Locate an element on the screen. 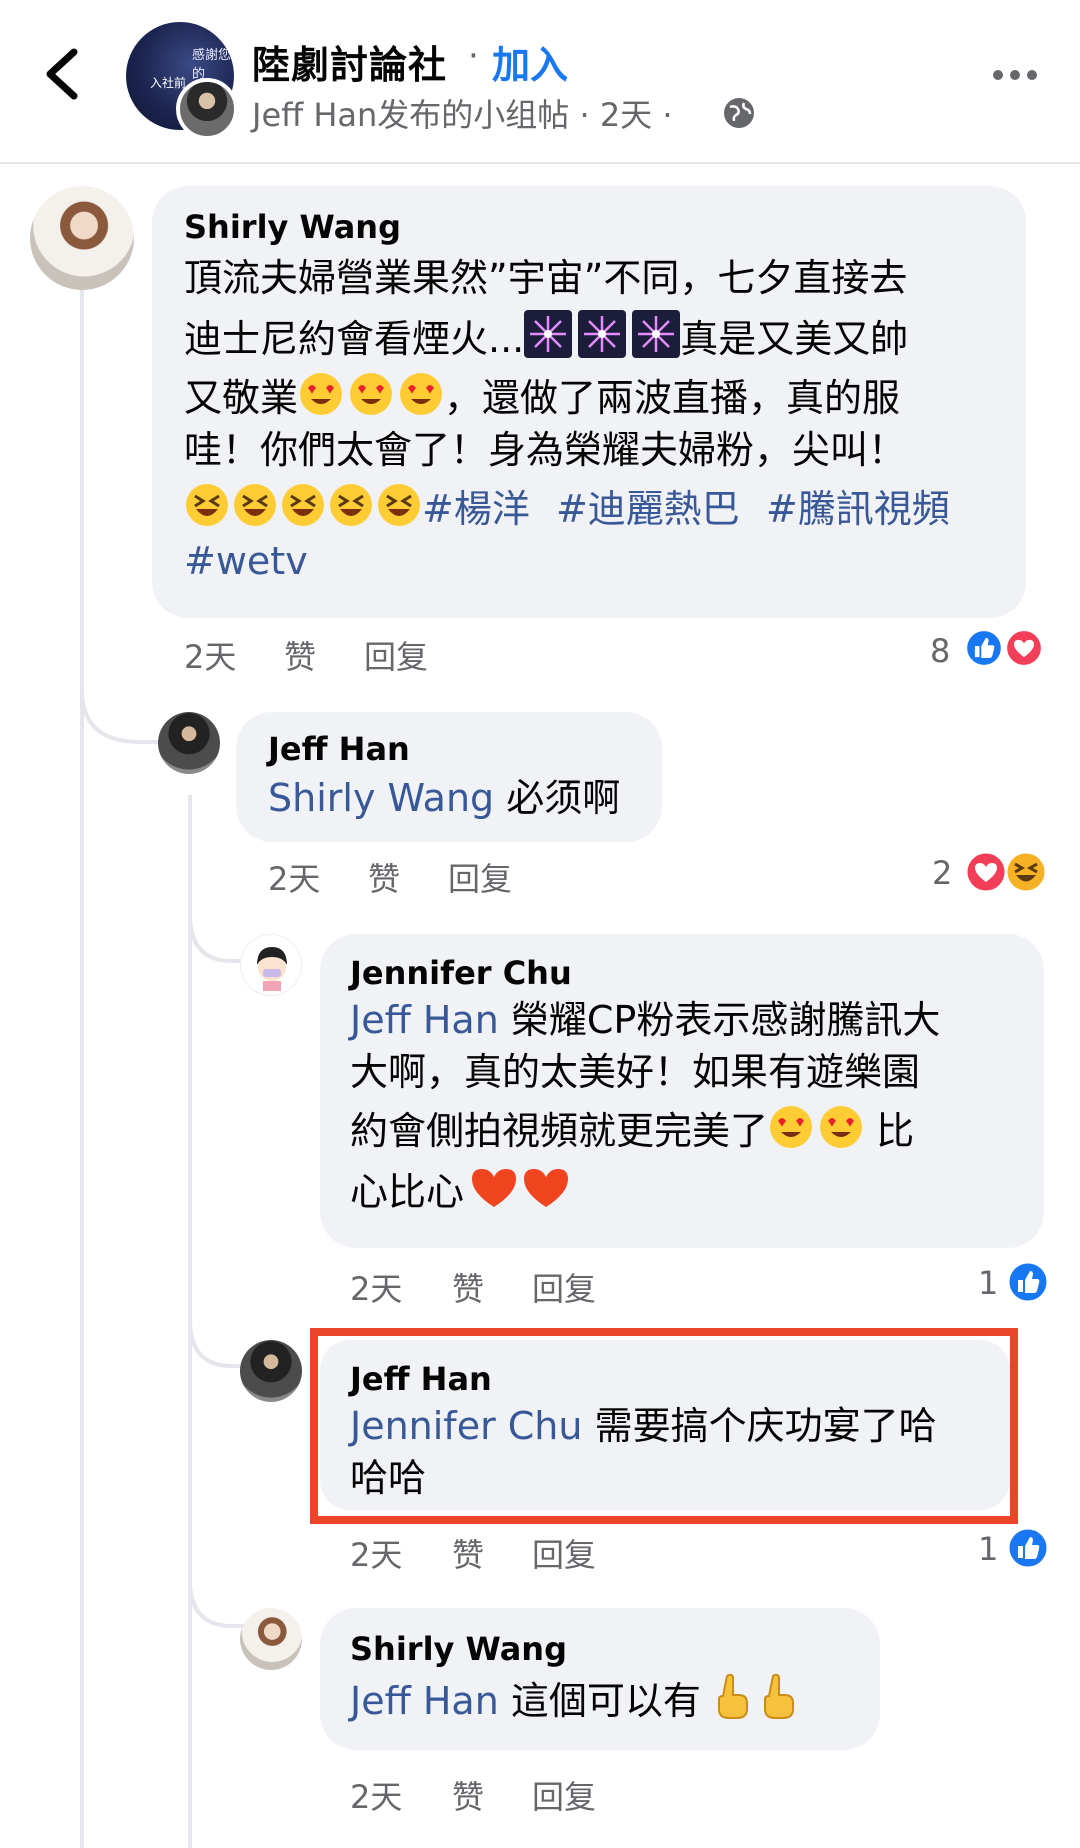 The height and width of the screenshot is (1848, 1080). hashtag-link: #騰訊視頻 is located at coordinates (858, 509).